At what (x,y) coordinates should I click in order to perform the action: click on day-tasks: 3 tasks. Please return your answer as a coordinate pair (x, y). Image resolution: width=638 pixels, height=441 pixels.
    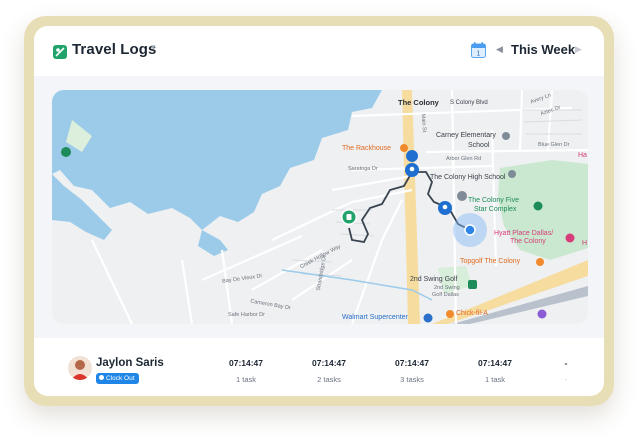
    Looking at the image, I should click on (412, 379).